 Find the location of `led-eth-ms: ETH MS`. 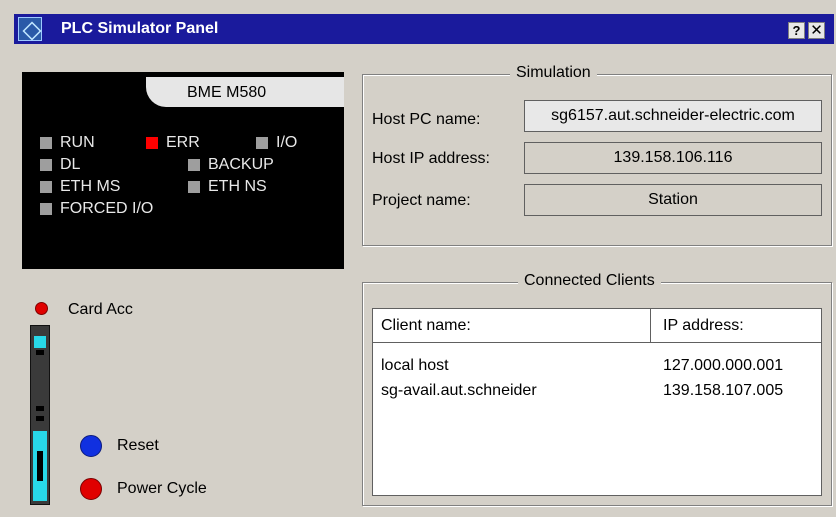

led-eth-ms: ETH MS is located at coordinates (80, 187).